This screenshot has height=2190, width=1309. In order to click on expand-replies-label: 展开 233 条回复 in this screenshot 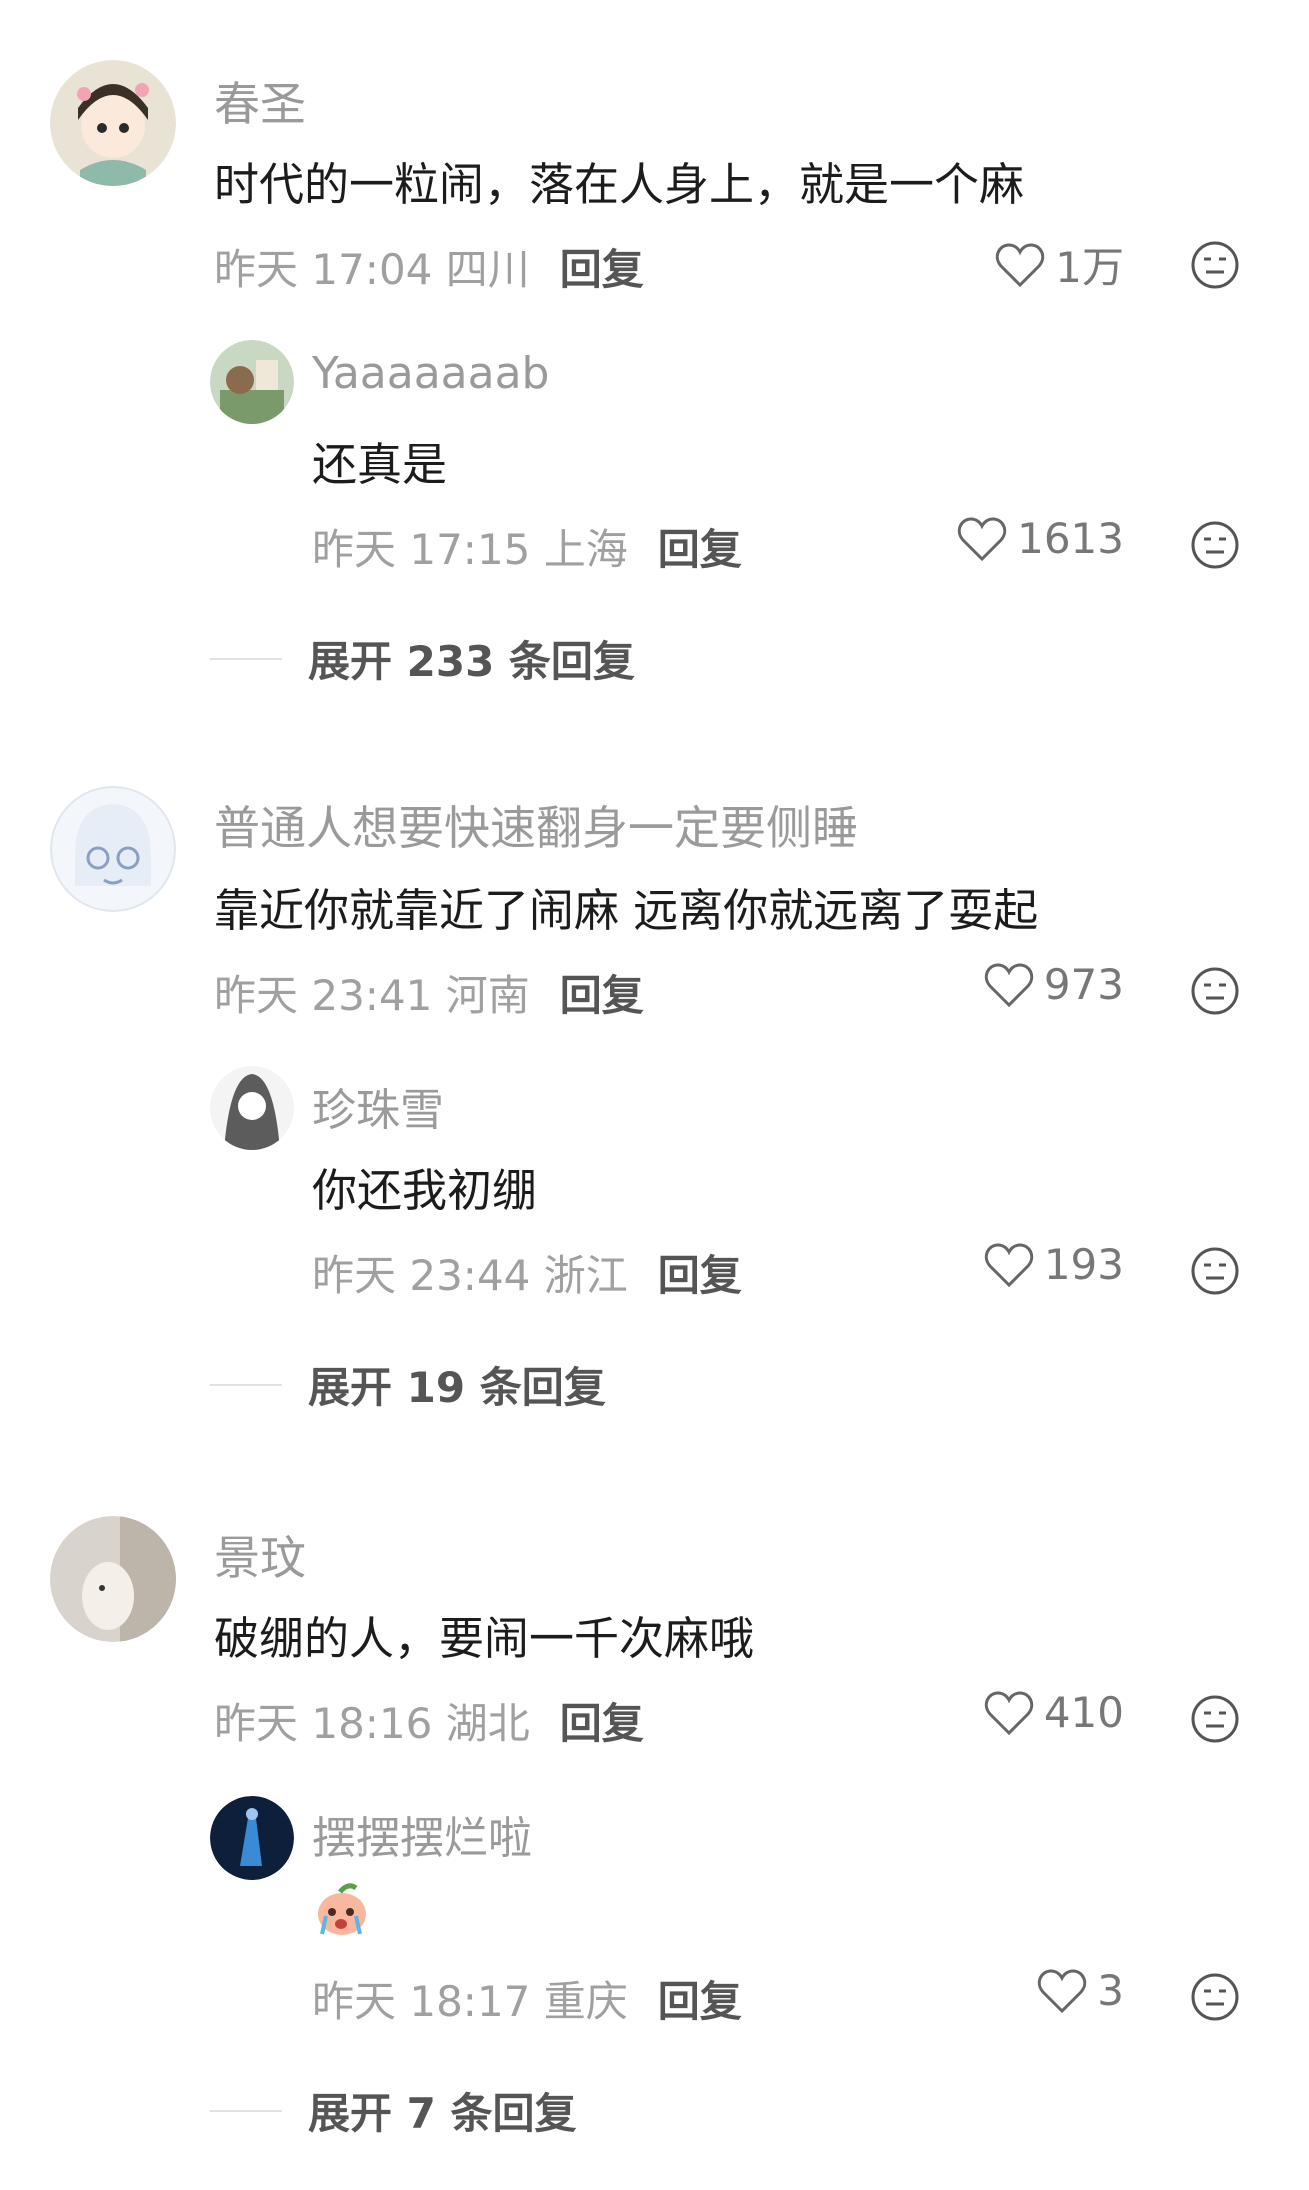, I will do `click(471, 661)`.